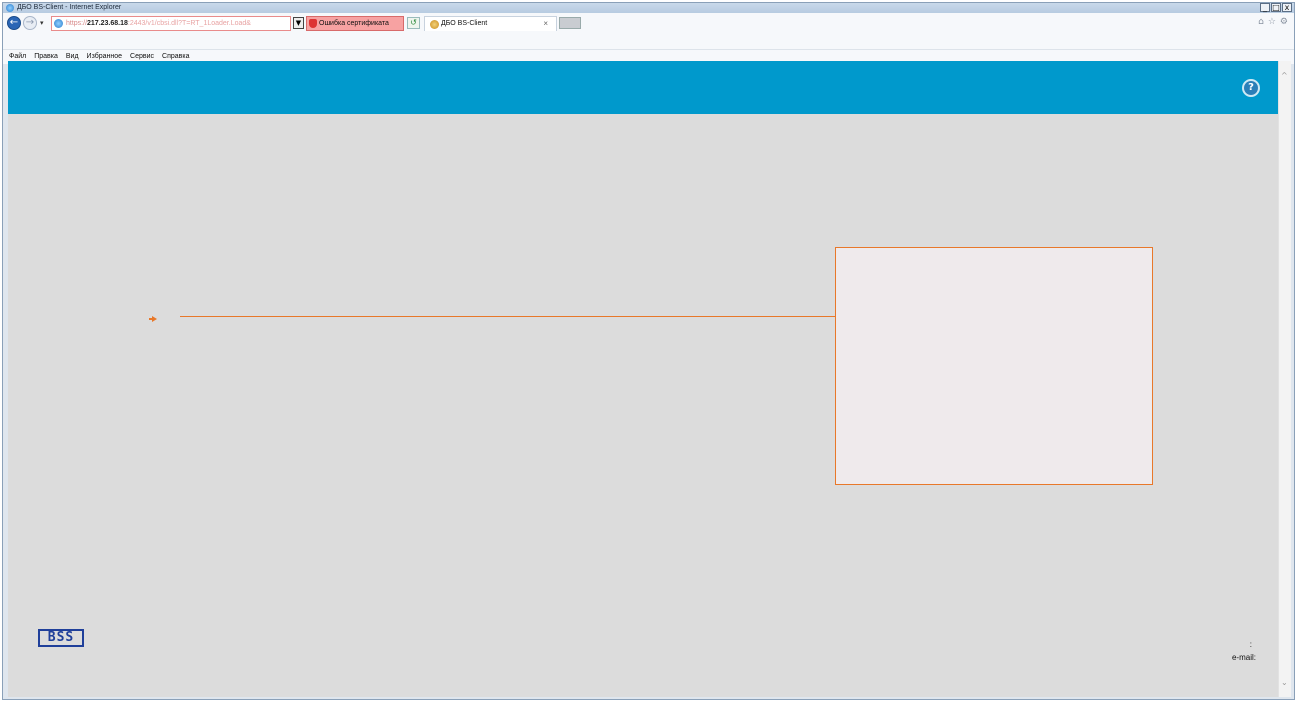 The width and height of the screenshot is (1297, 702). Describe the element at coordinates (545, 24) in the screenshot. I see `tab-close-icon: ×` at that location.